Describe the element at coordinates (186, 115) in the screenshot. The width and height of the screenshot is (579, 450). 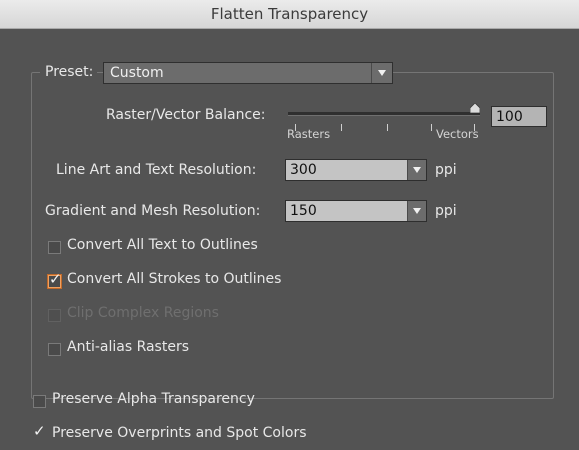
I see `balance-label: Raster/Vector Balance:` at that location.